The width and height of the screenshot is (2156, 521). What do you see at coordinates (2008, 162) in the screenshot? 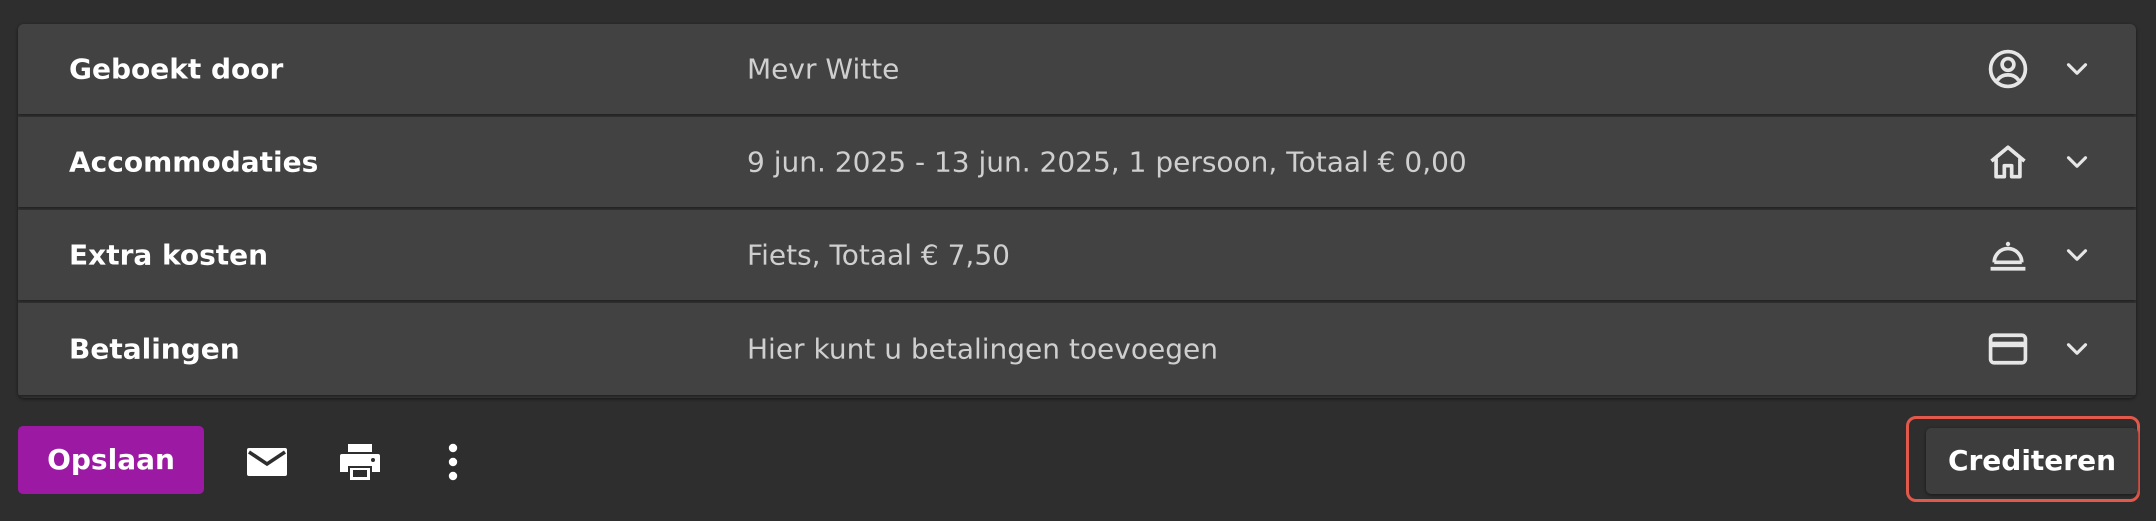
I see `home-icon` at bounding box center [2008, 162].